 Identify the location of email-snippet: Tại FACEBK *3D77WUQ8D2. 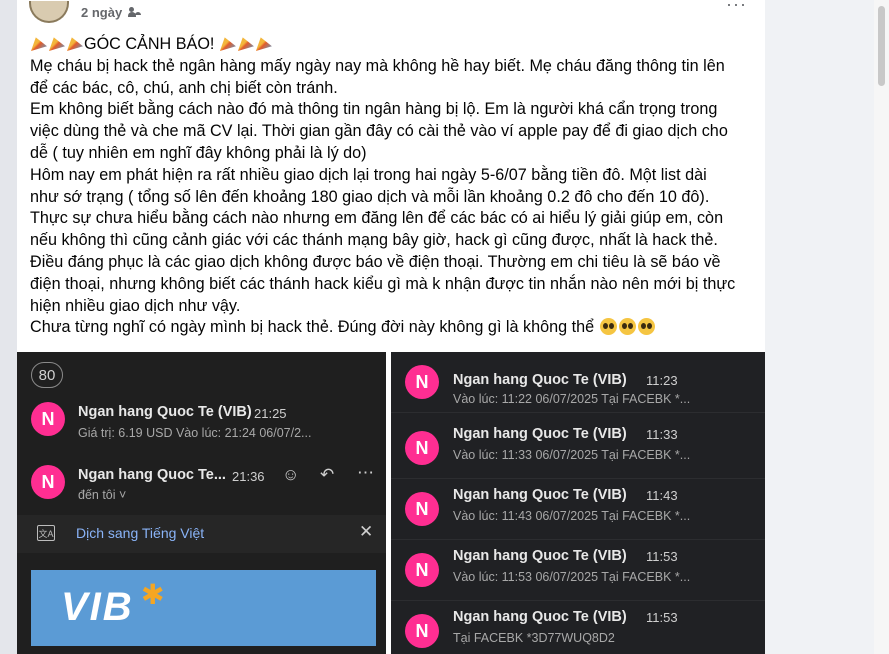
(534, 638).